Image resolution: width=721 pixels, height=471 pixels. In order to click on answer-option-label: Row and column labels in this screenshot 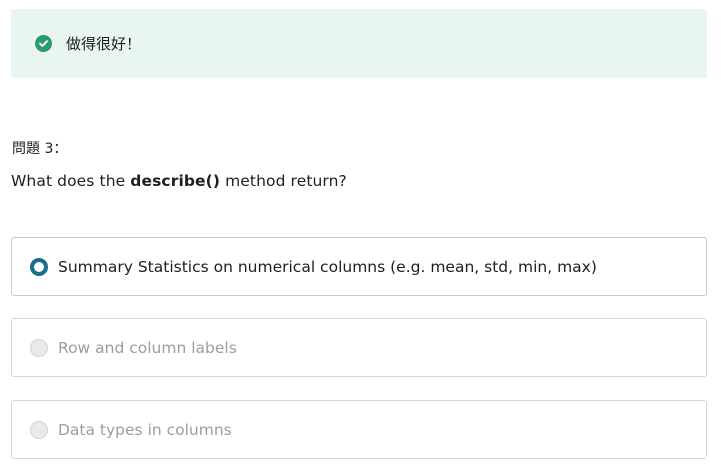, I will do `click(147, 347)`.